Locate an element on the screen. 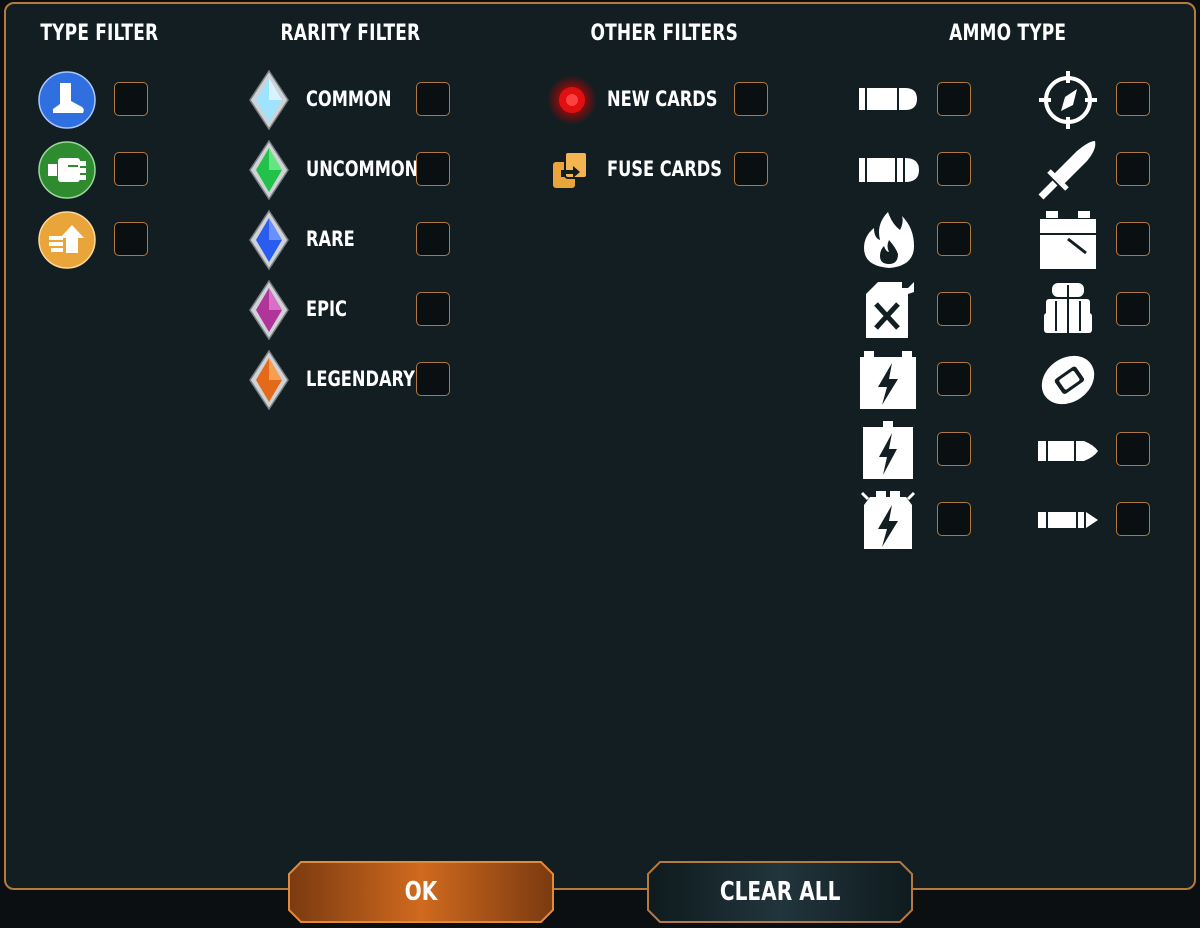  clear-all-button-label: CLEAR ALL is located at coordinates (780, 892).